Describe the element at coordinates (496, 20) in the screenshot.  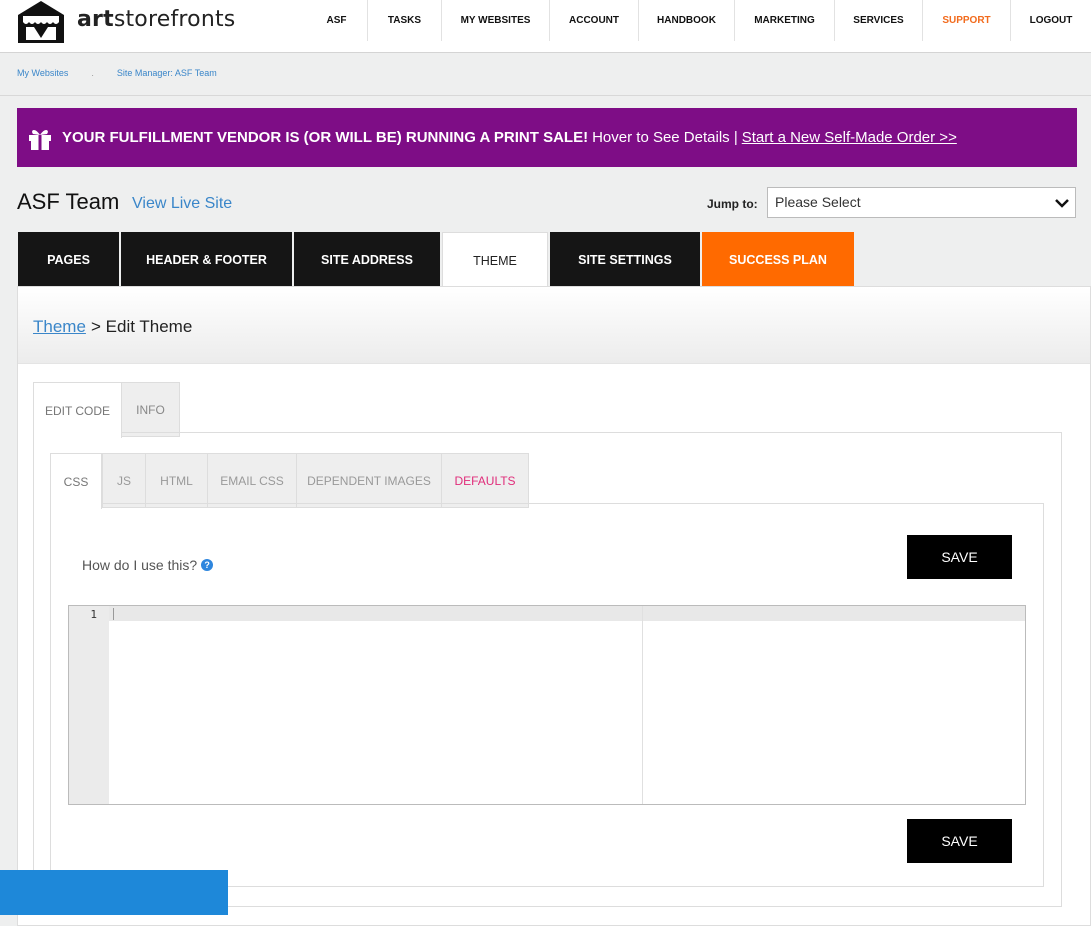
I see `nav-my-websites: MY WEBSITES` at that location.